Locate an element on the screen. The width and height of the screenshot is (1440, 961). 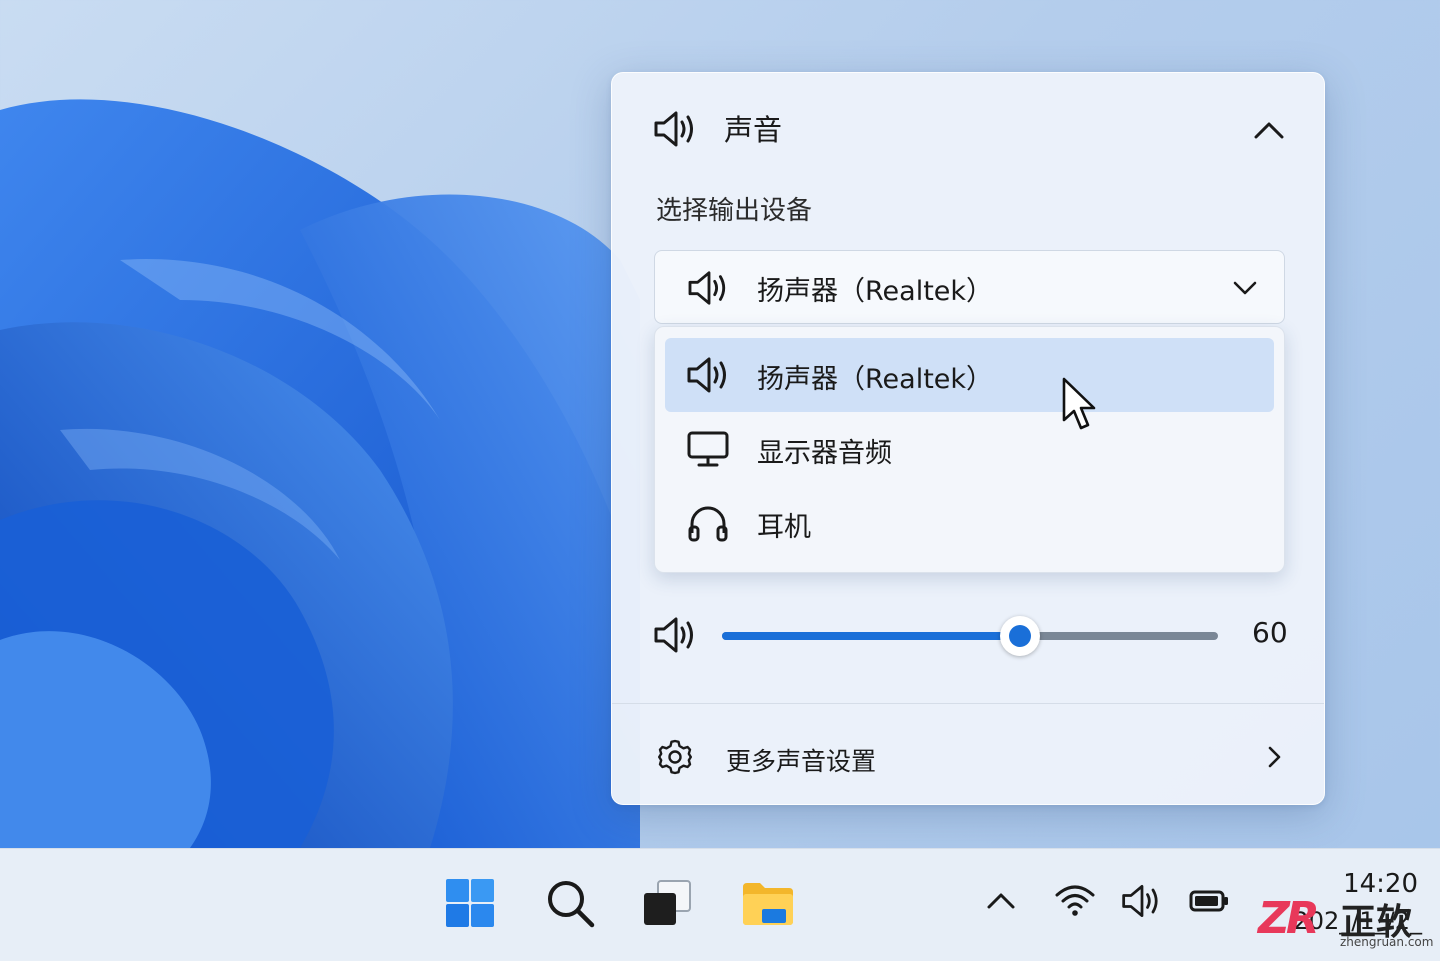
volume-slider is located at coordinates (970, 636).